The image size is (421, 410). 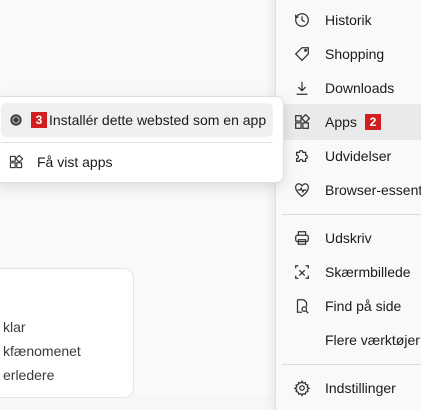 What do you see at coordinates (39, 120) in the screenshot?
I see `step-badge: 3` at bounding box center [39, 120].